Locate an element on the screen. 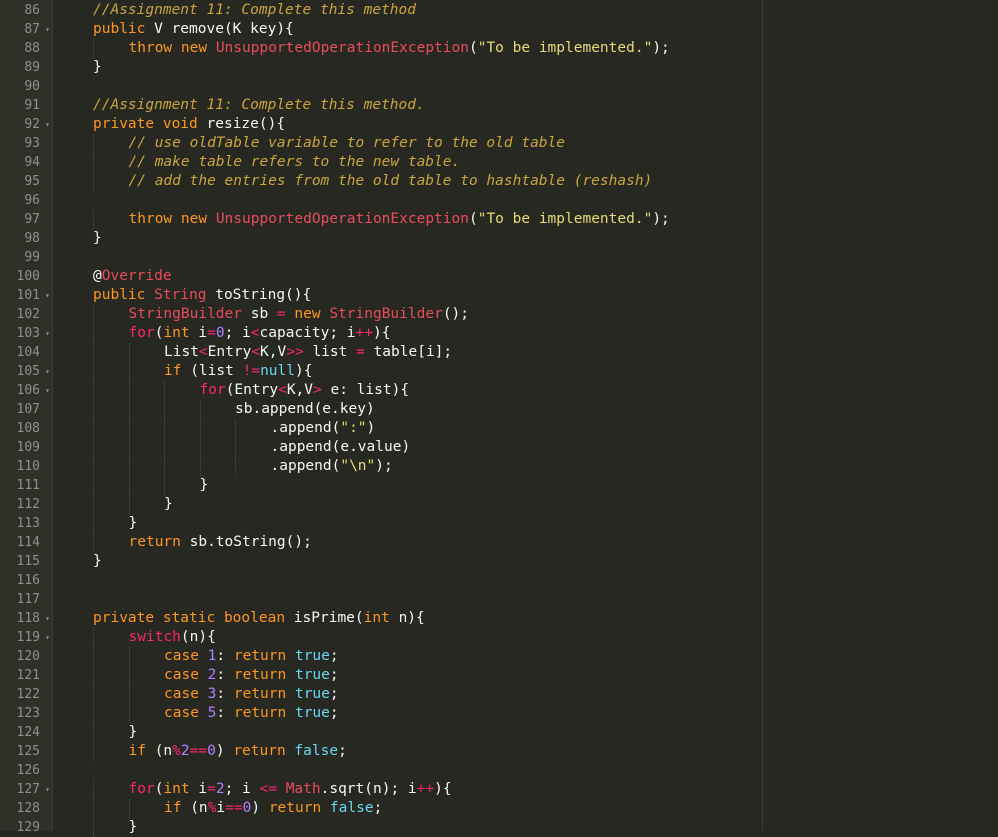  code-line: 110 .append("\n"); is located at coordinates (499, 466).